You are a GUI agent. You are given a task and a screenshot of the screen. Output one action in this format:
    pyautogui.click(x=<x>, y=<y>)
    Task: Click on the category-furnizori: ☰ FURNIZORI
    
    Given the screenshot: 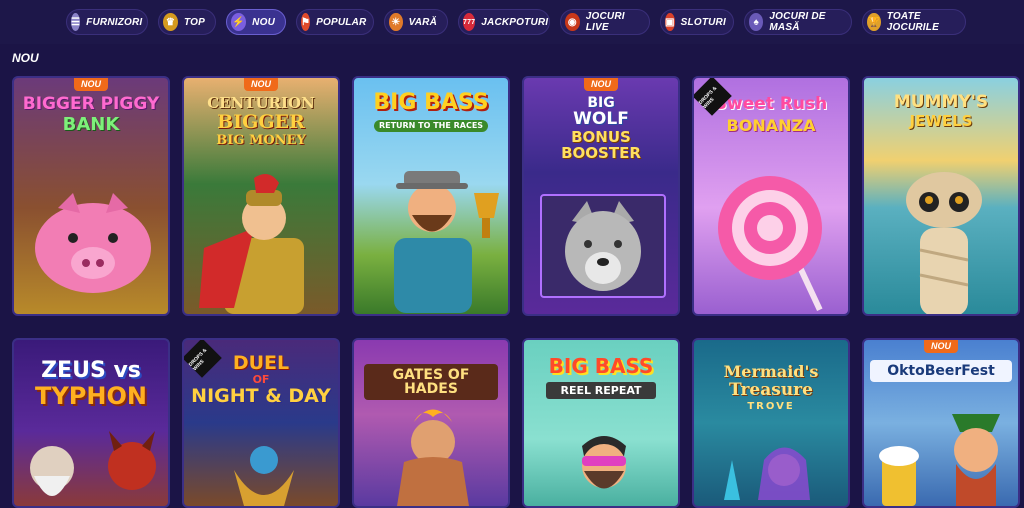 What is the action you would take?
    pyautogui.click(x=107, y=22)
    